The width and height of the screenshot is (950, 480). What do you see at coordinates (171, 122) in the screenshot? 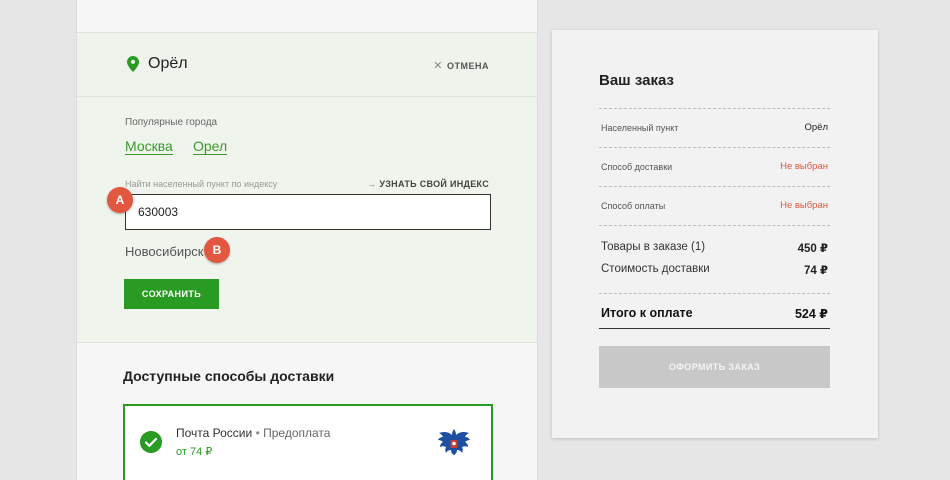
I see `popular-cities-label: Популярные города` at bounding box center [171, 122].